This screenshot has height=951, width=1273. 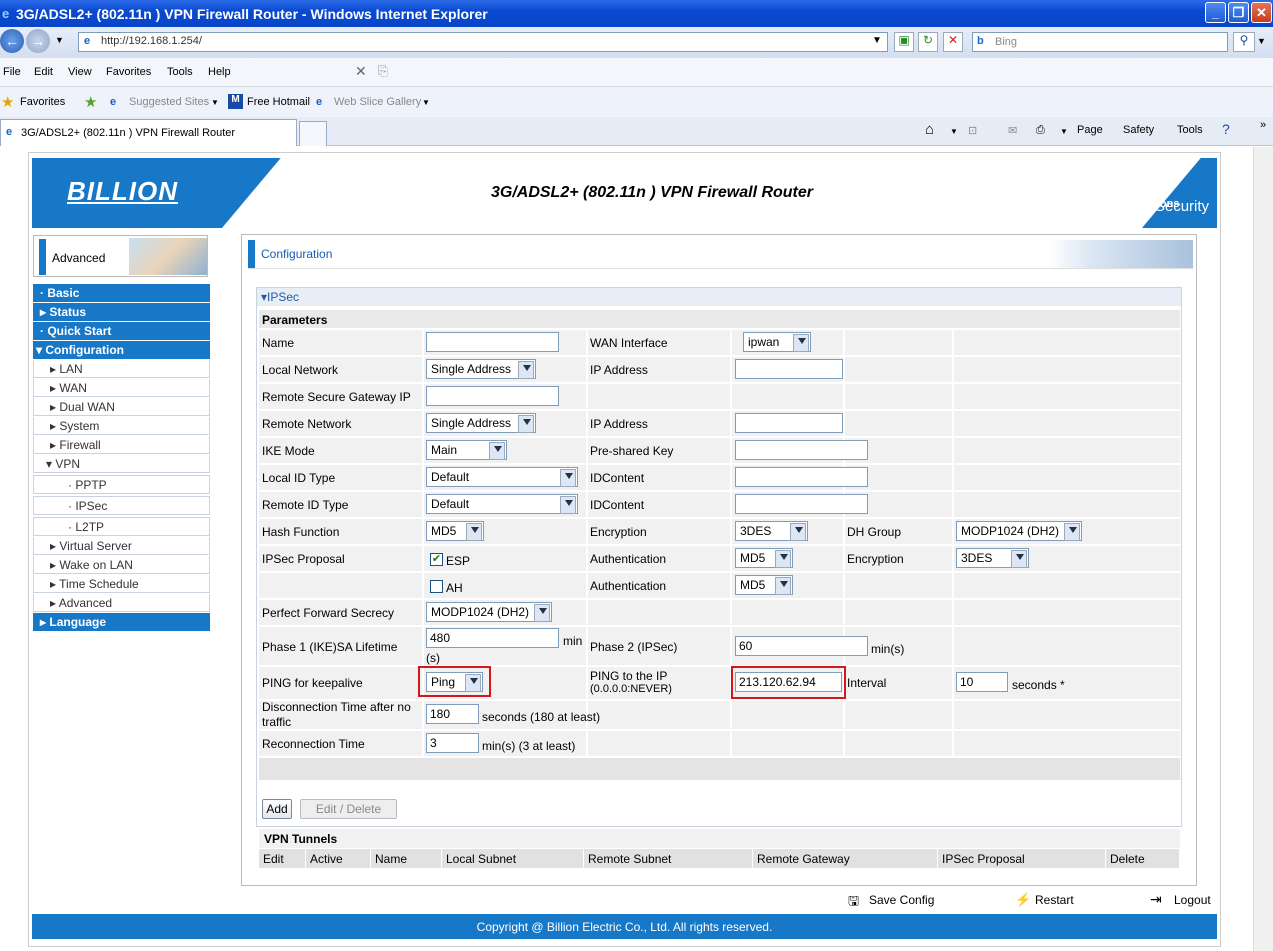 I want to click on wan-interface-select: ipwan, so click(x=777, y=342).